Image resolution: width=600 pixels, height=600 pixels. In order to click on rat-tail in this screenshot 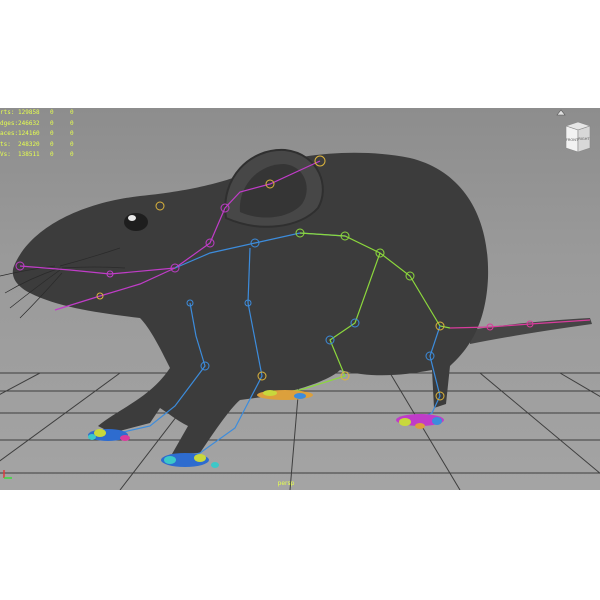, I will do `click(531, 331)`.